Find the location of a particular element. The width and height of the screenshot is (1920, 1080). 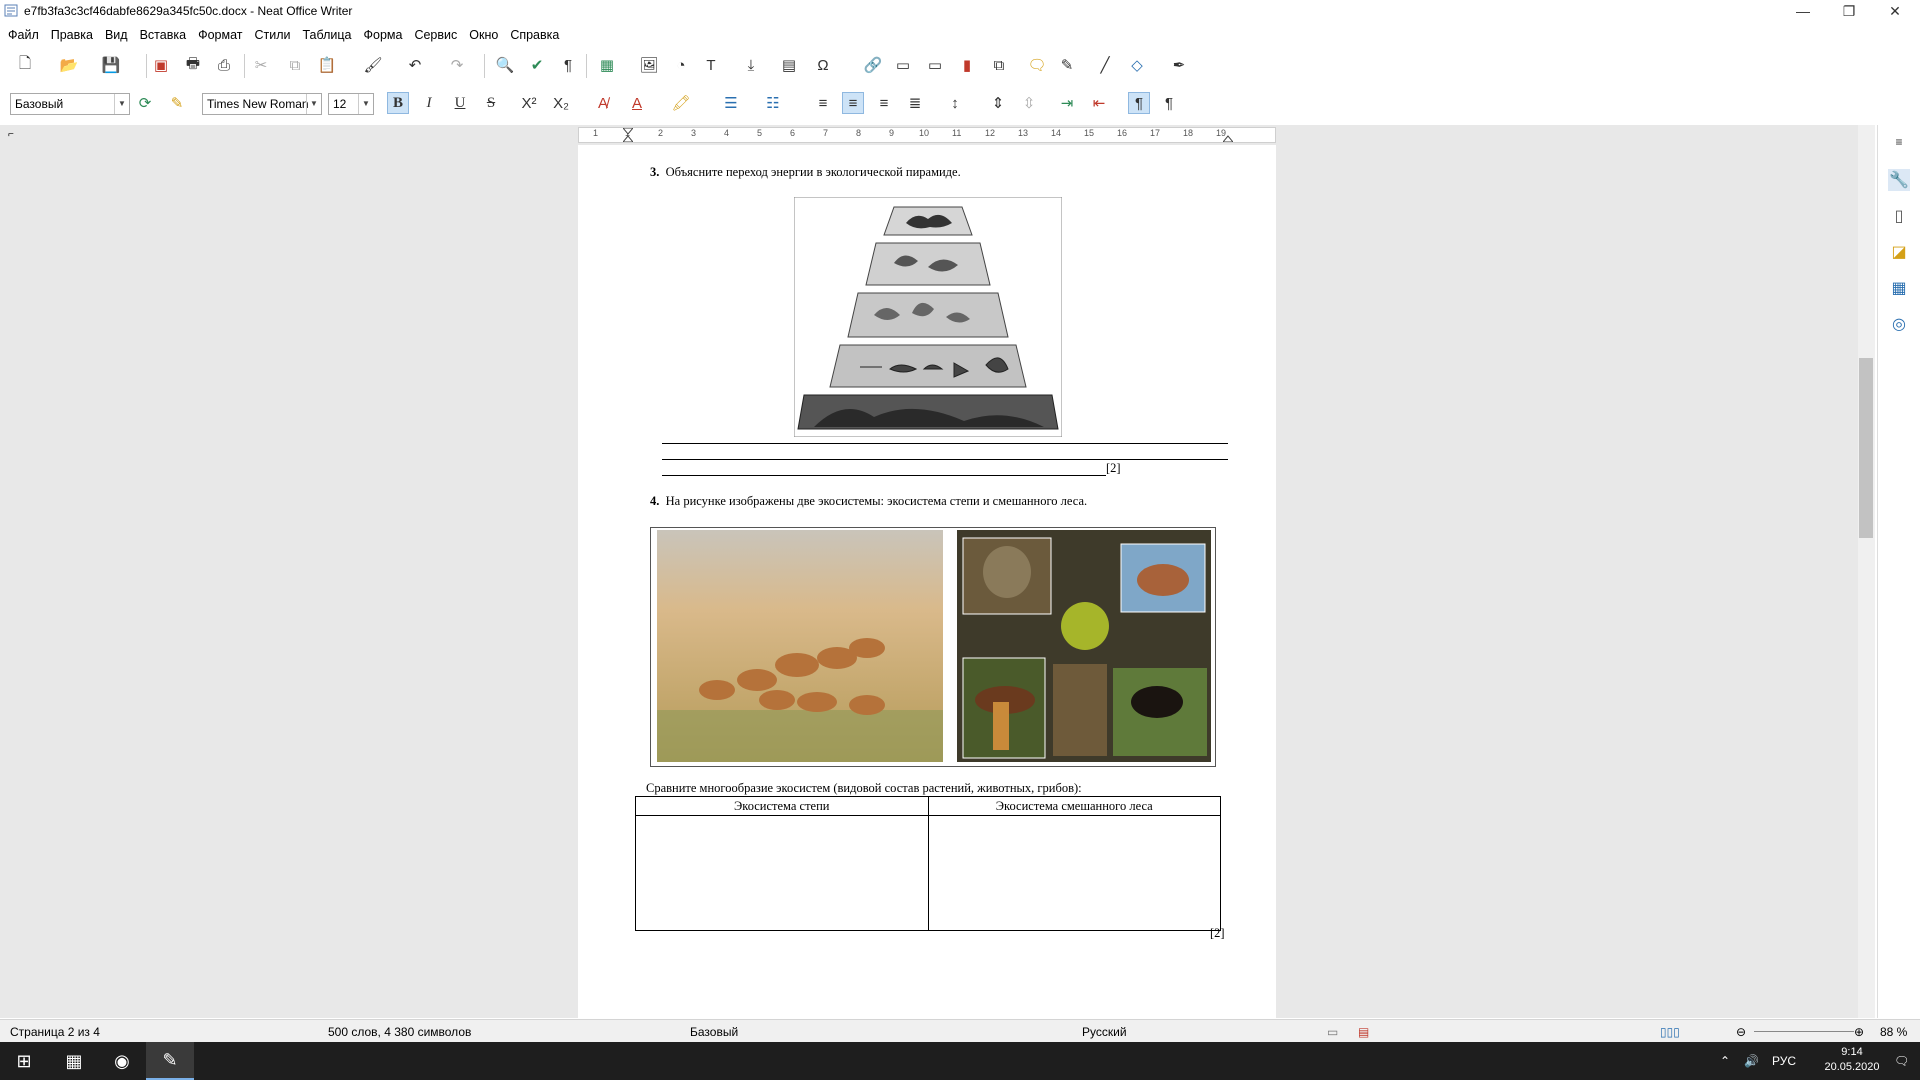

find-replace-icon: 🔍 is located at coordinates (505, 65).